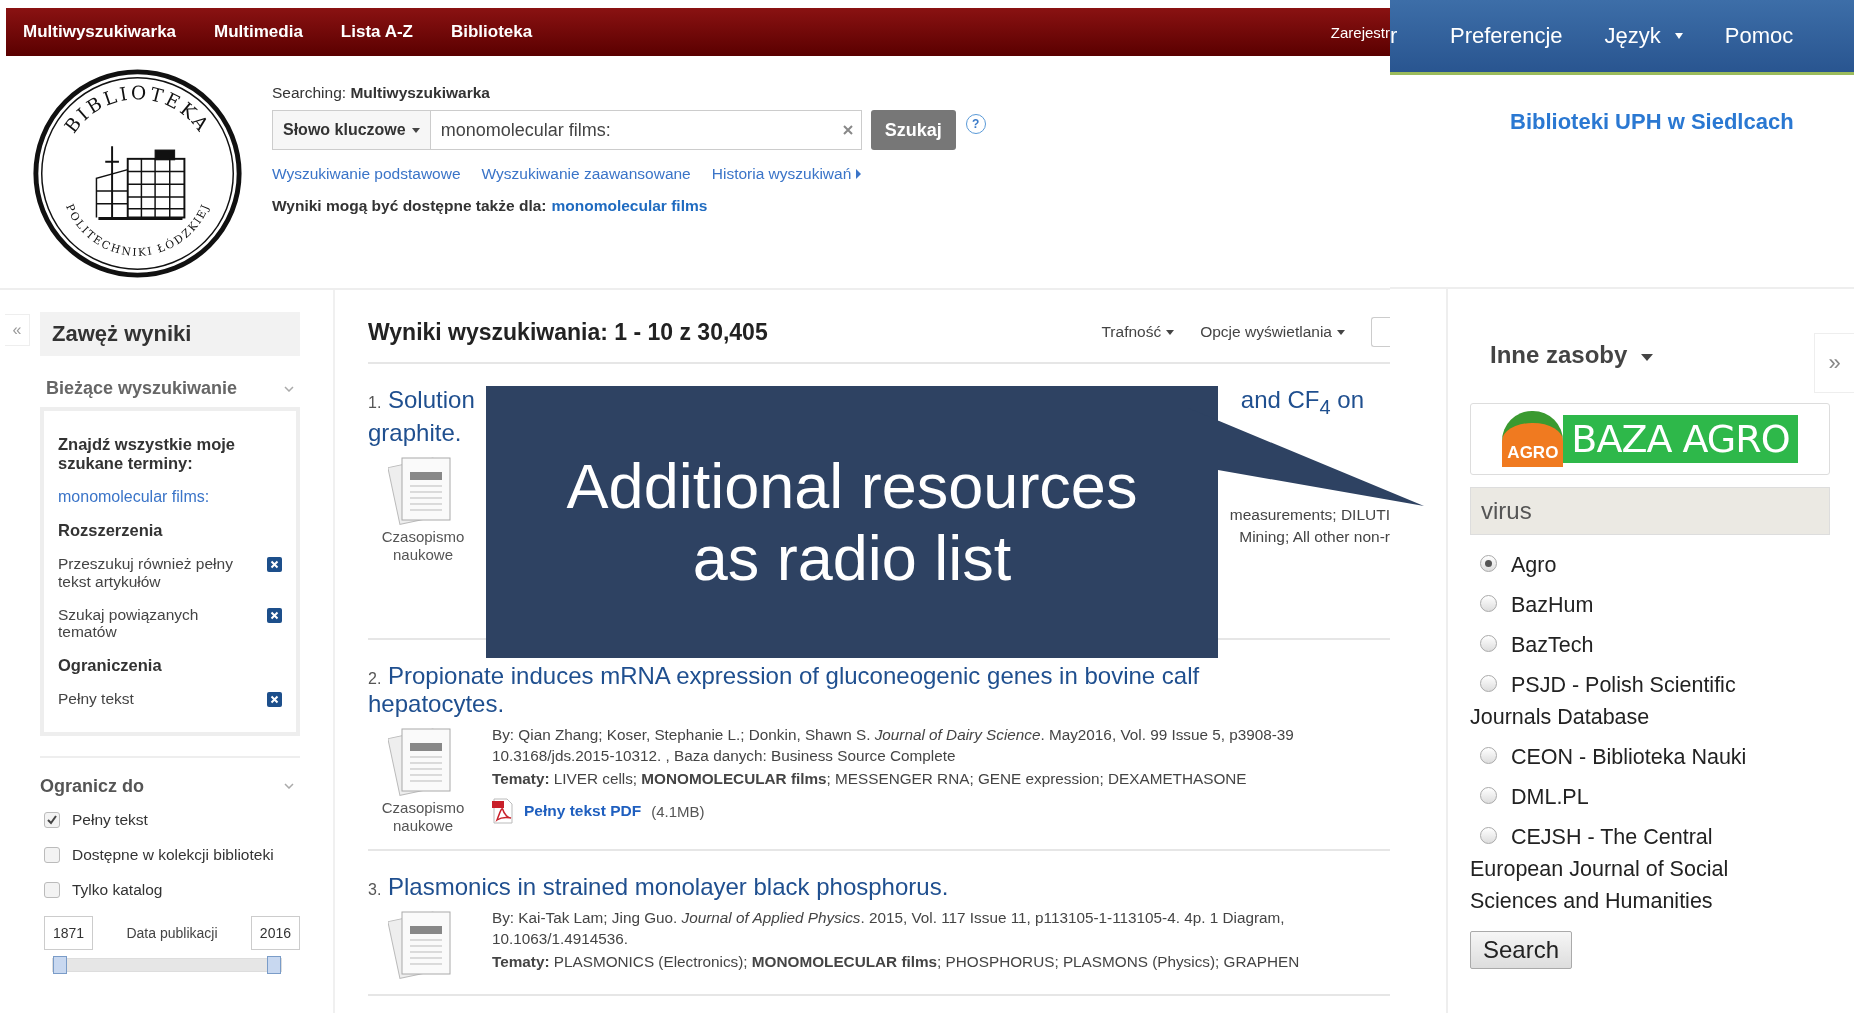 This screenshot has height=1013, width=1854. Describe the element at coordinates (129, 623) in the screenshot. I see `filter-label: Szukaj powiązanych tematów` at that location.